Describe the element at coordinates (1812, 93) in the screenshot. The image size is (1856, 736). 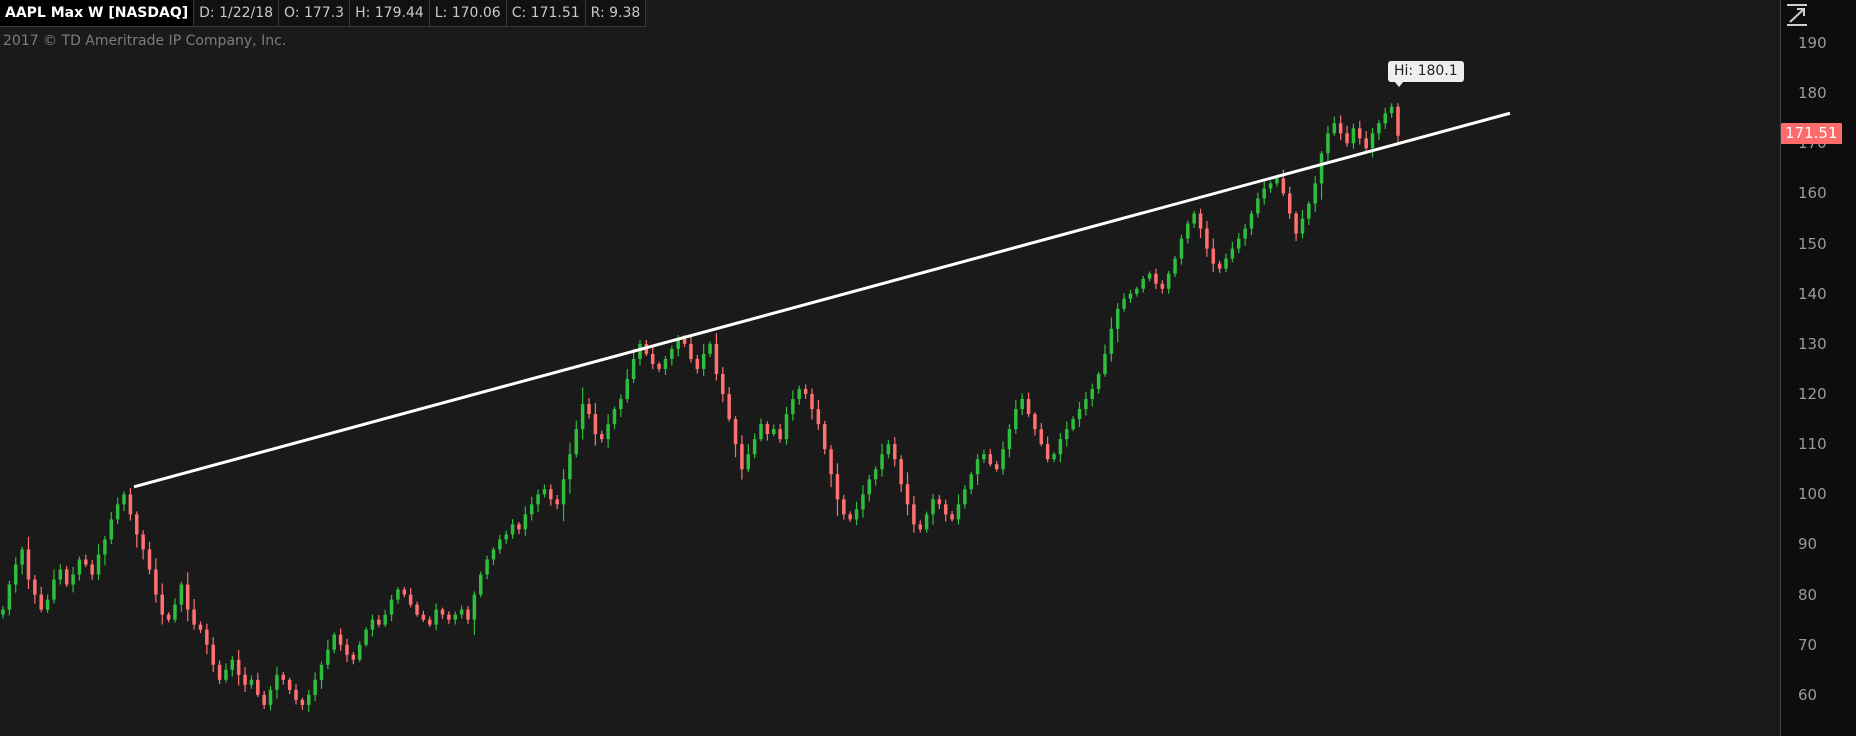
I see `y-tick-label: 180` at that location.